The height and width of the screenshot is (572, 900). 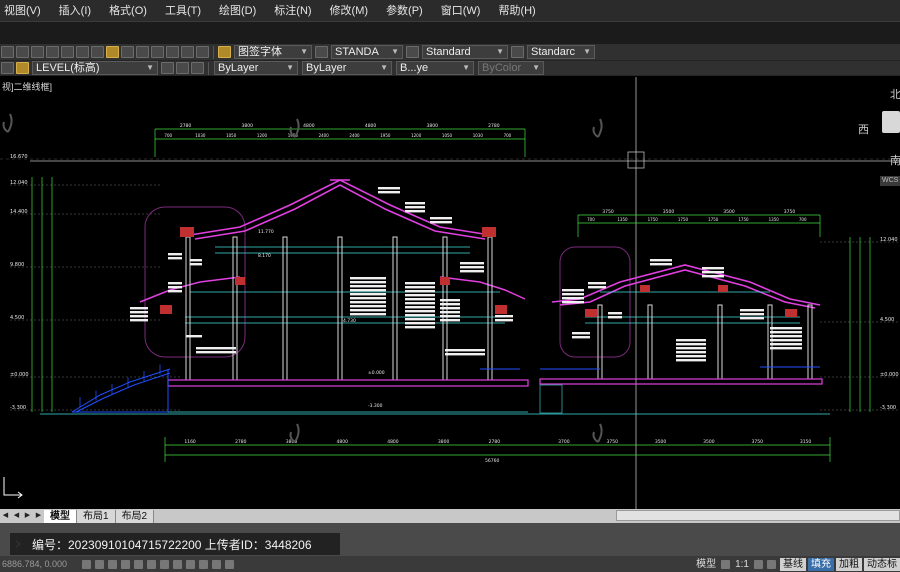 I want to click on menu-item-8: 窗口(W), so click(x=461, y=11).